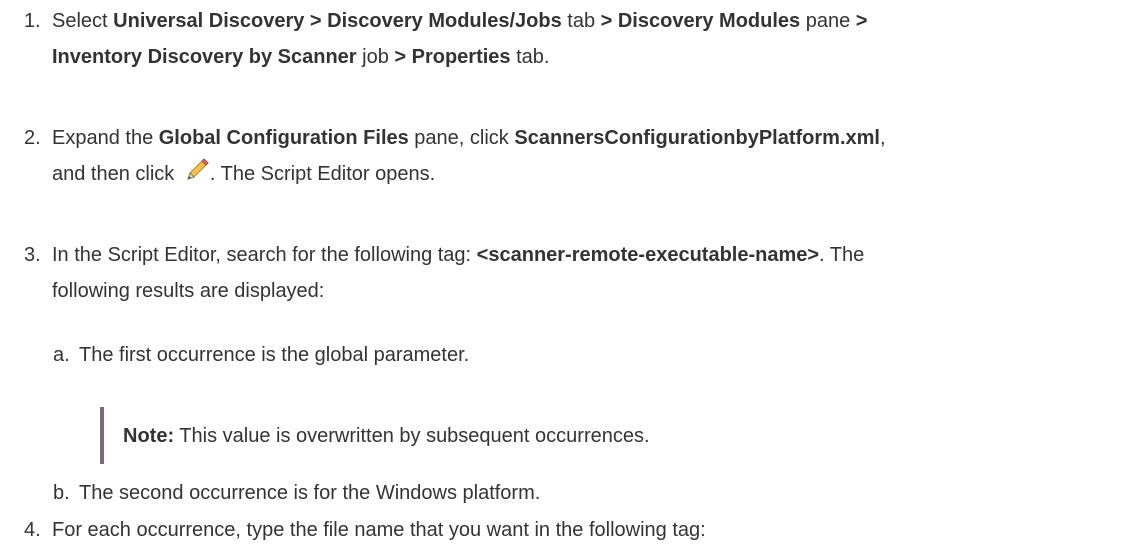 This screenshot has width=1145, height=548. Describe the element at coordinates (32, 530) in the screenshot. I see `step-number: 4.` at that location.